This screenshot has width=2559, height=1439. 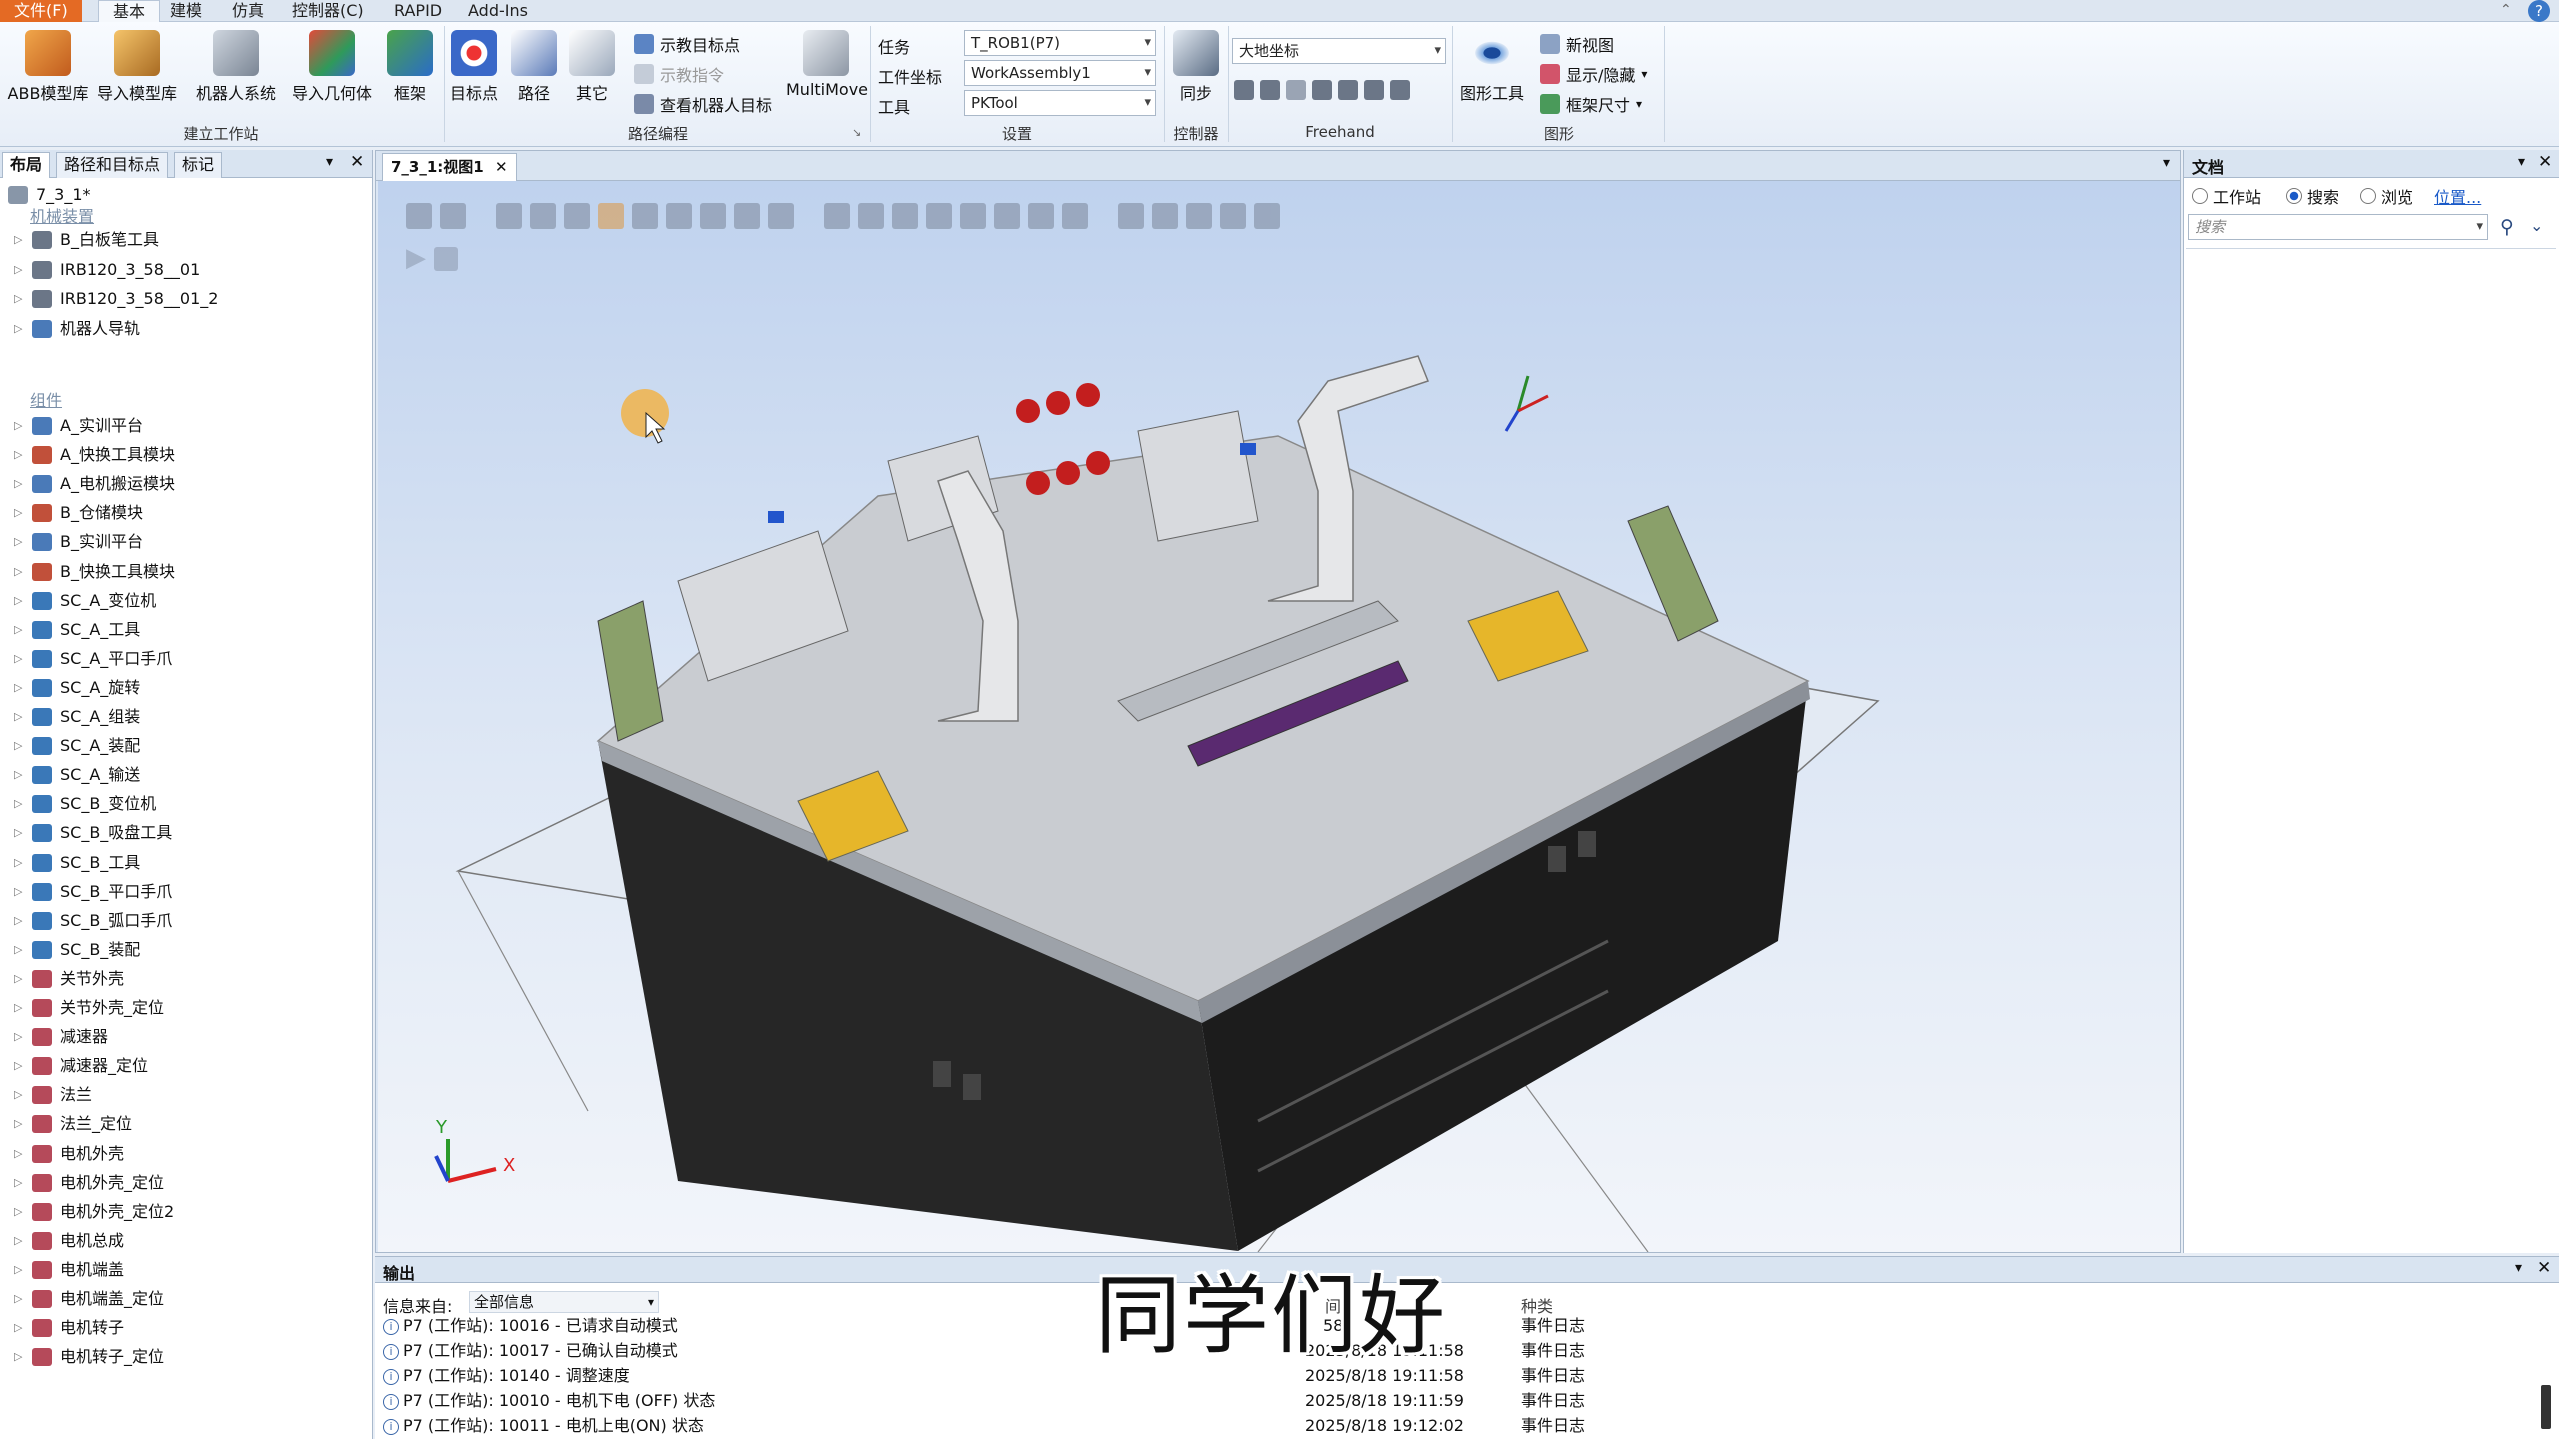 What do you see at coordinates (418, 11) in the screenshot?
I see `tab-rapid: RAPID` at bounding box center [418, 11].